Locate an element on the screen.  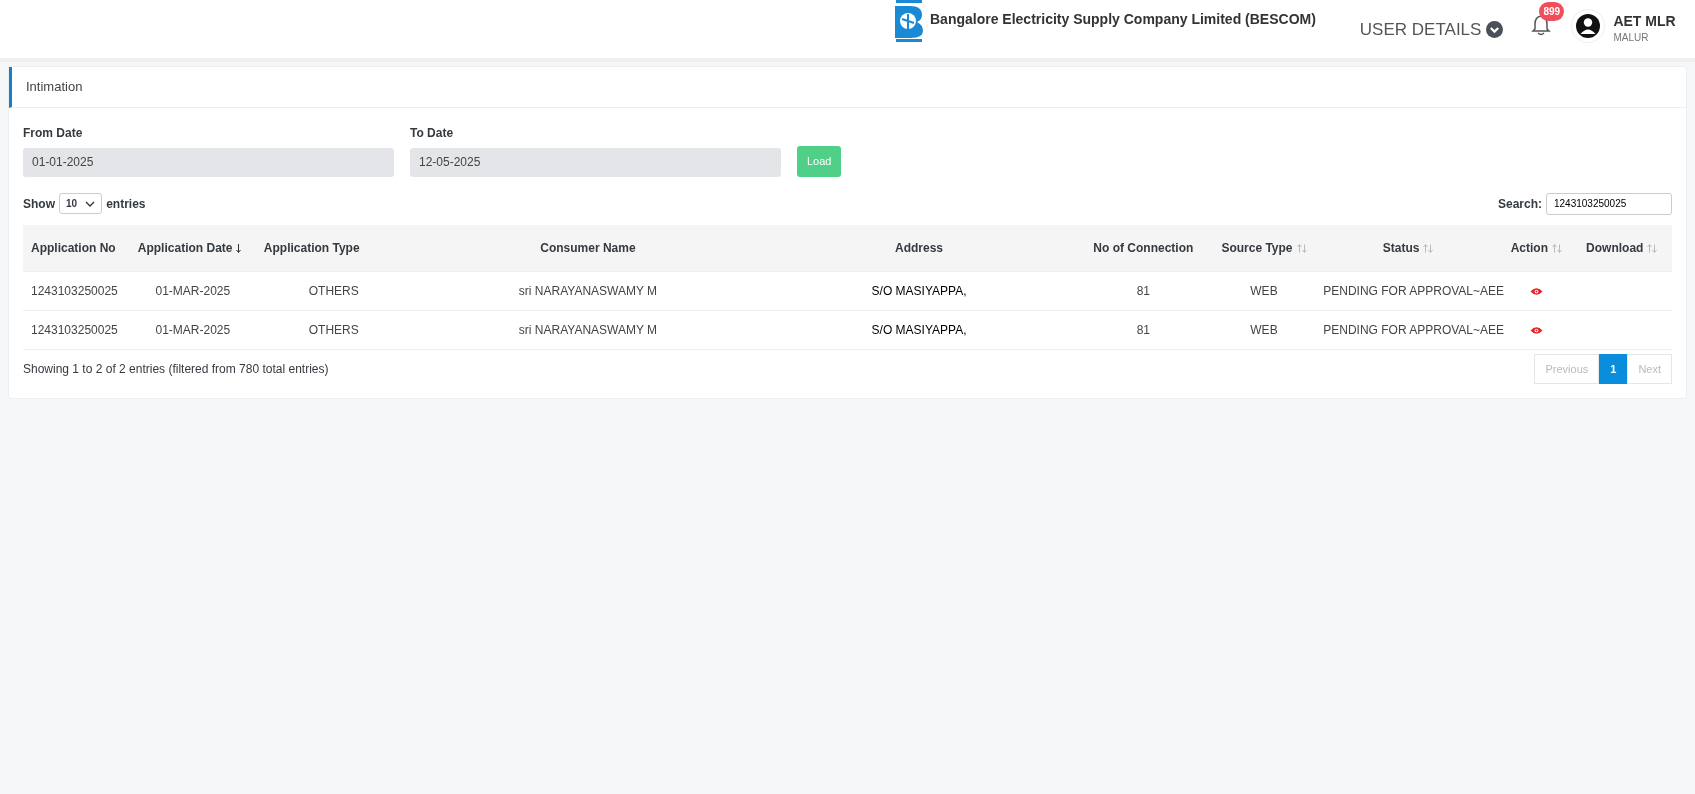
user-details-menu: USER DETAILS is located at coordinates (1431, 30).